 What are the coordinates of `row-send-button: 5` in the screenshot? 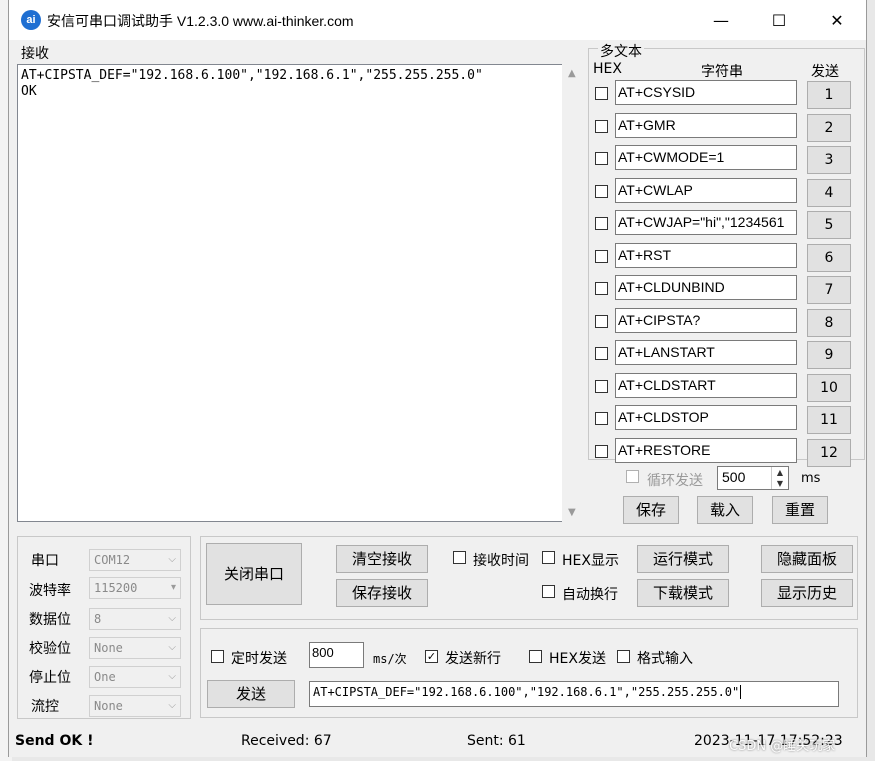 It's located at (829, 225).